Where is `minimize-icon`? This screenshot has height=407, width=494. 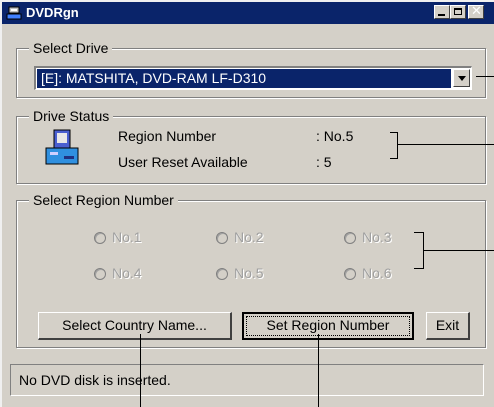 minimize-icon is located at coordinates (441, 15).